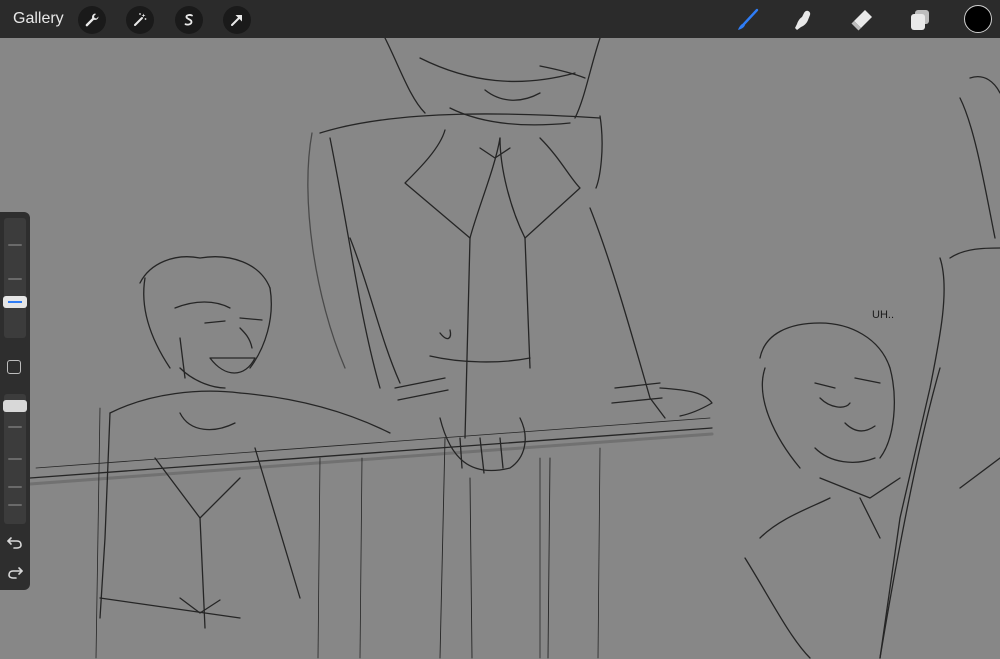  What do you see at coordinates (15, 302) in the screenshot?
I see `brush-size-thumb` at bounding box center [15, 302].